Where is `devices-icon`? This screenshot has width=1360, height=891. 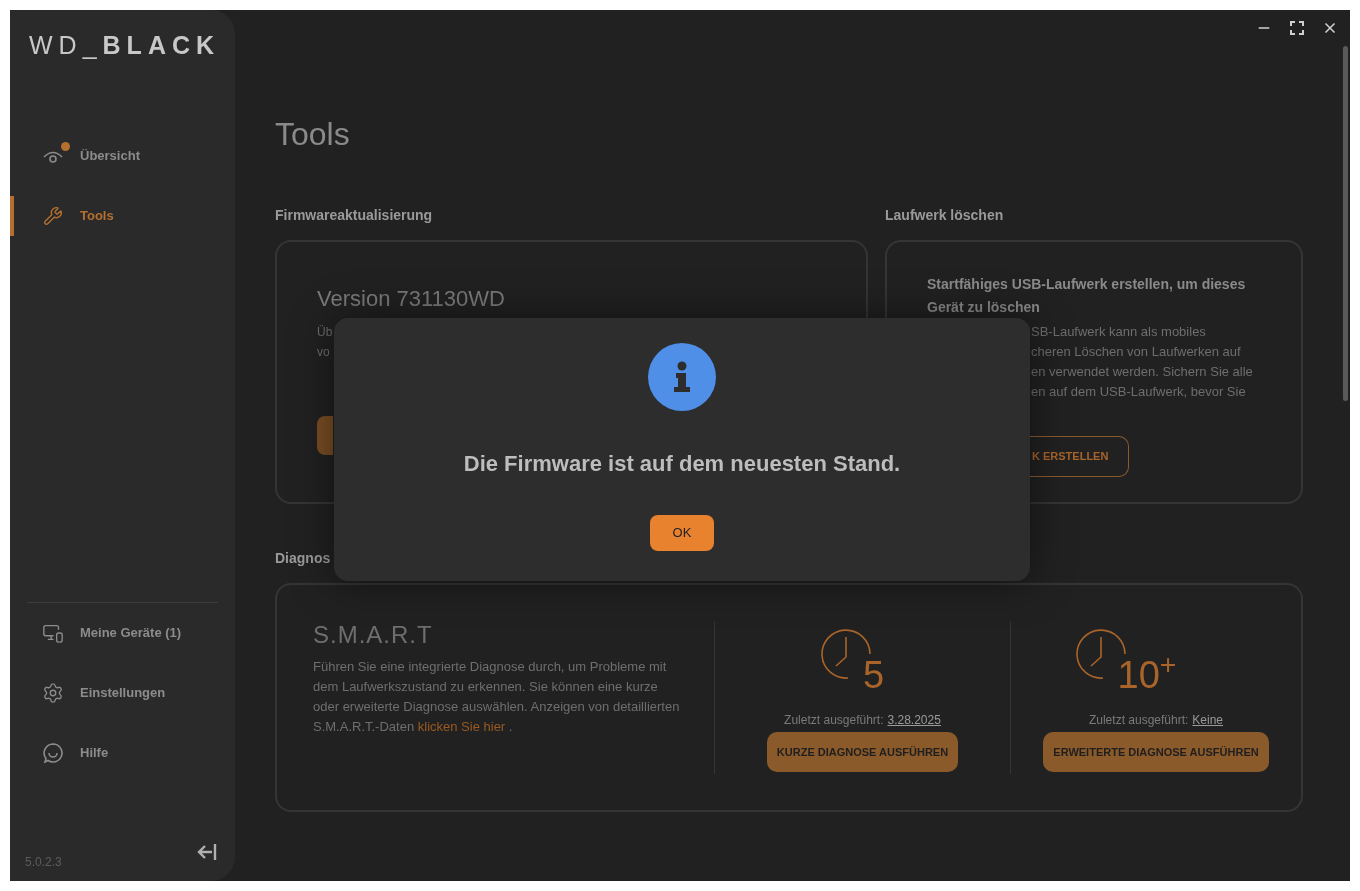 devices-icon is located at coordinates (53, 633).